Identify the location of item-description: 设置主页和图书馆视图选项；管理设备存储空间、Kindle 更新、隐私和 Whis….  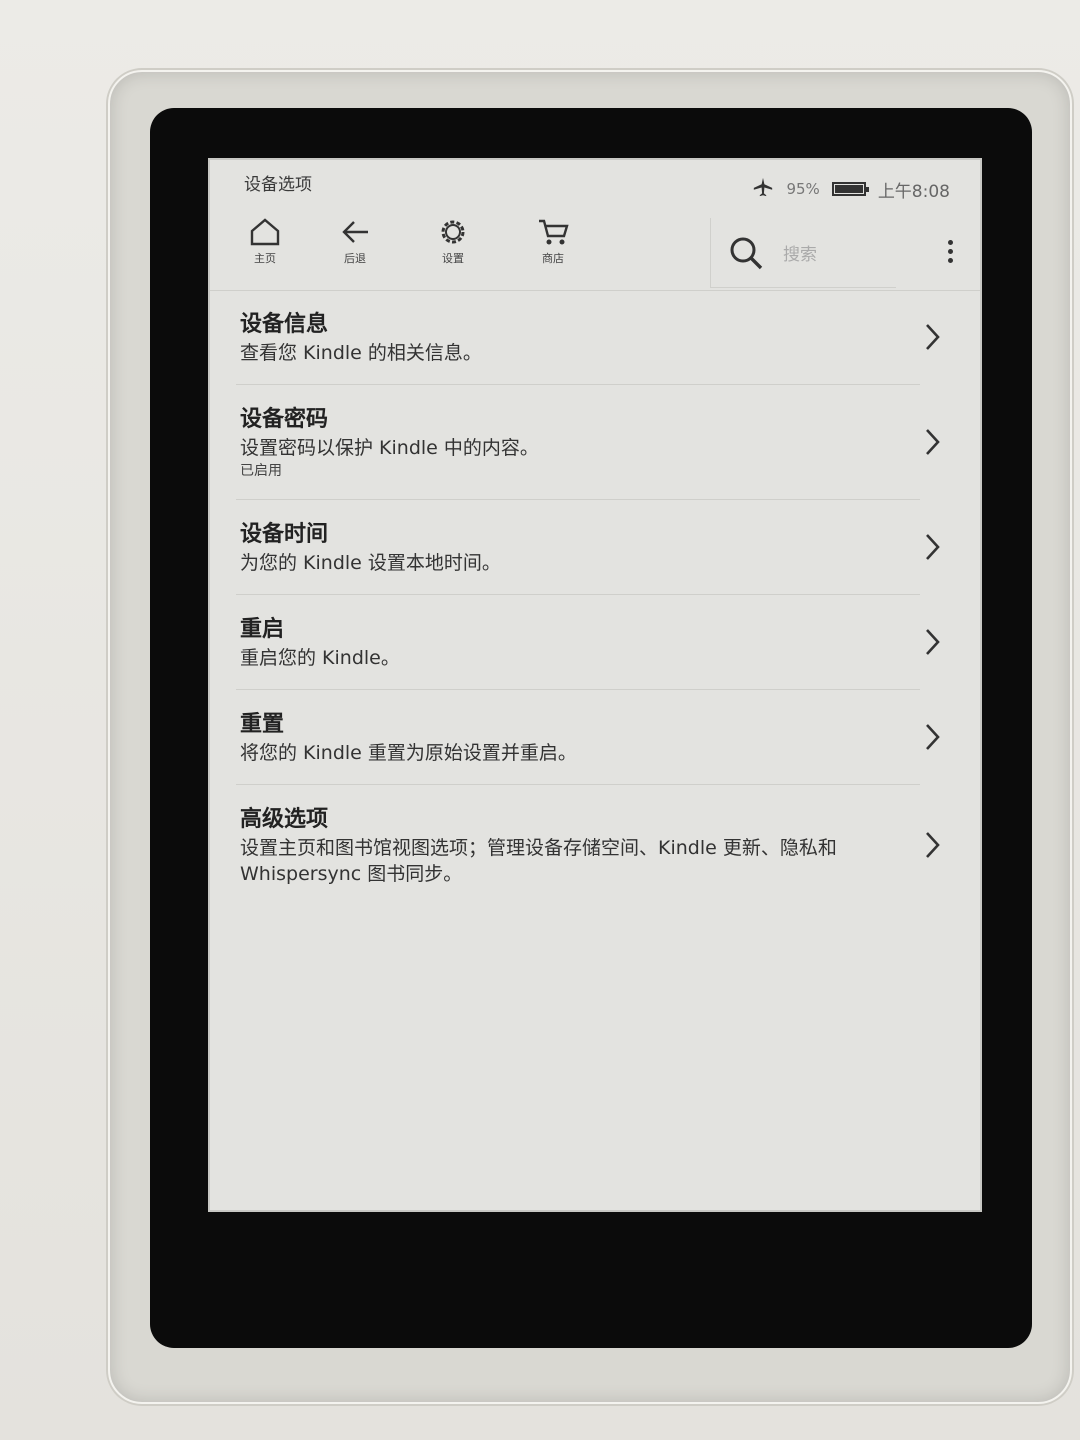
(538, 861).